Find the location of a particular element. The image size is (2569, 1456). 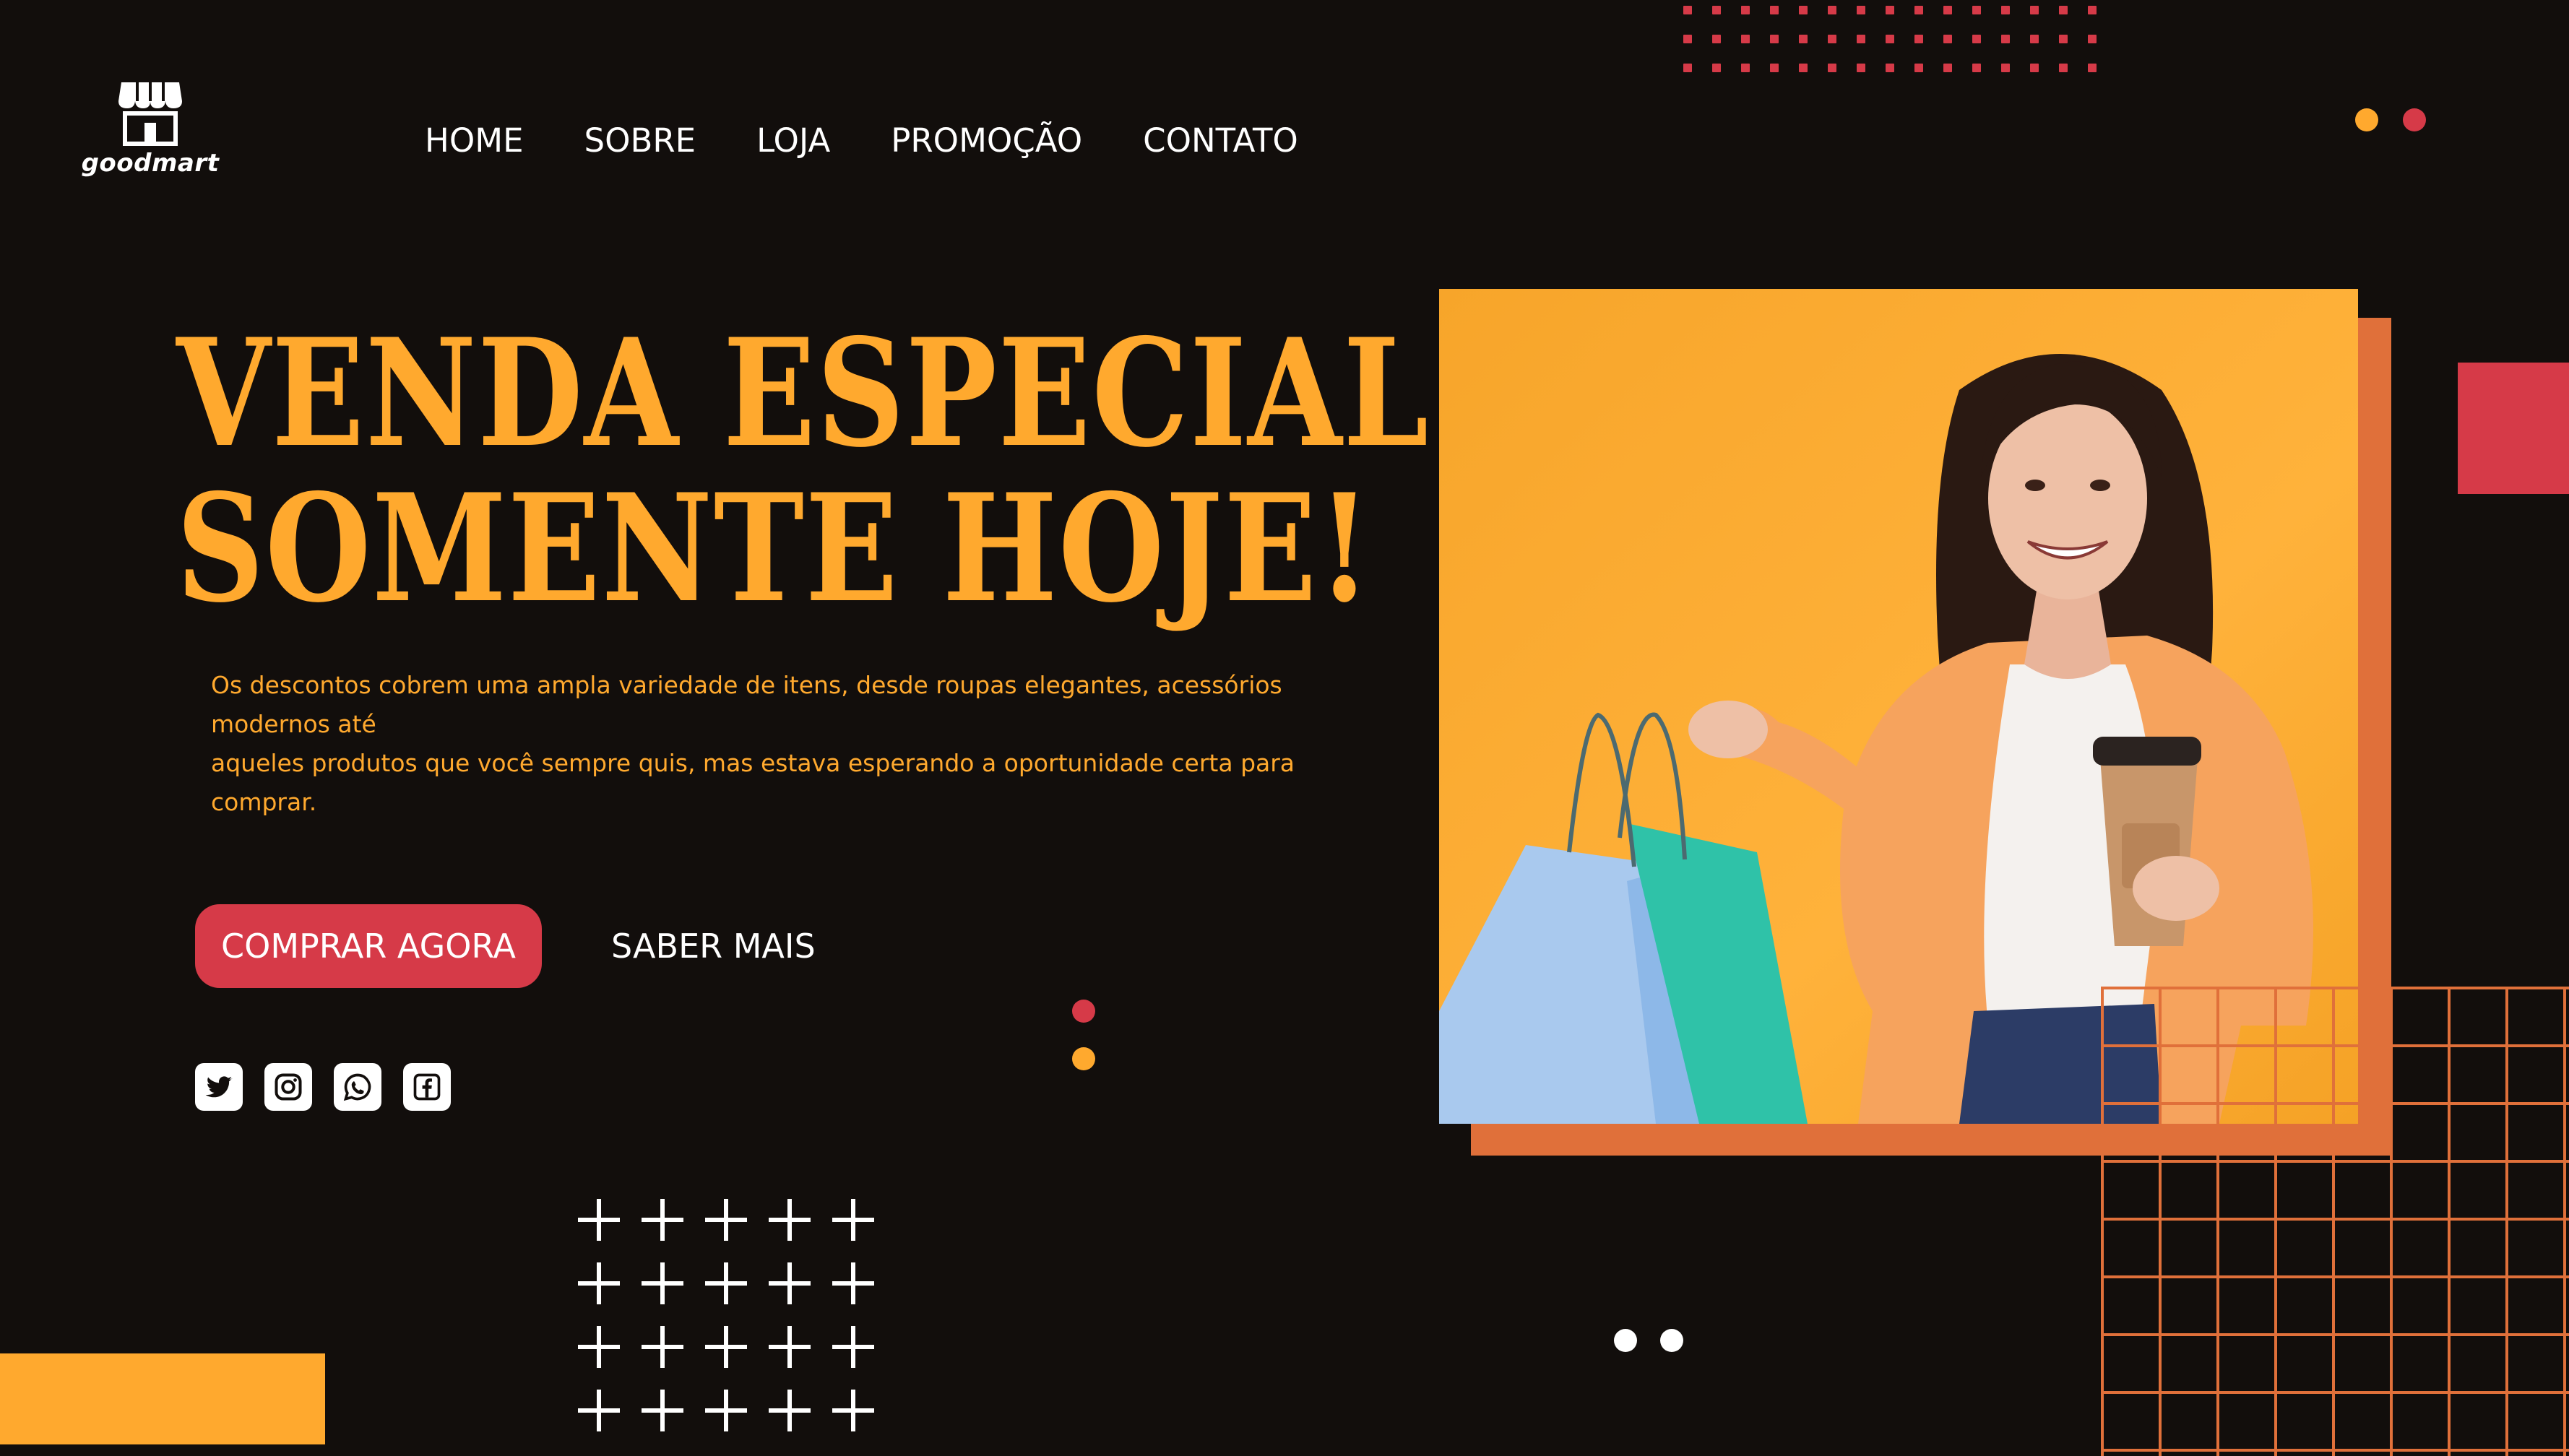

brand-logo: goodmart is located at coordinates (150, 130).